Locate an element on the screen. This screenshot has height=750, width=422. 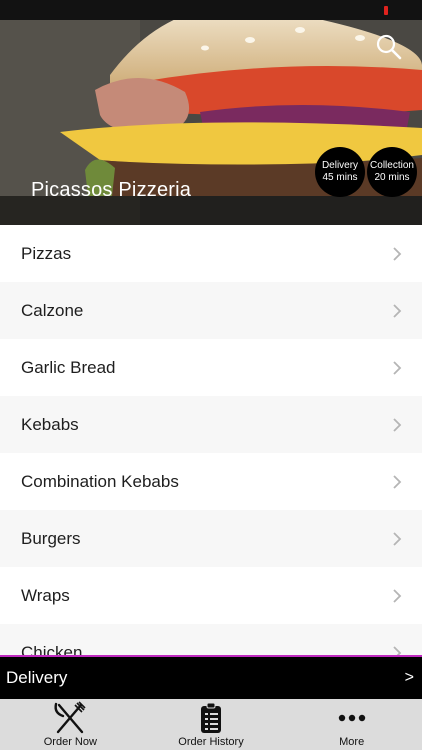
tab-more: More is located at coordinates (351, 724).